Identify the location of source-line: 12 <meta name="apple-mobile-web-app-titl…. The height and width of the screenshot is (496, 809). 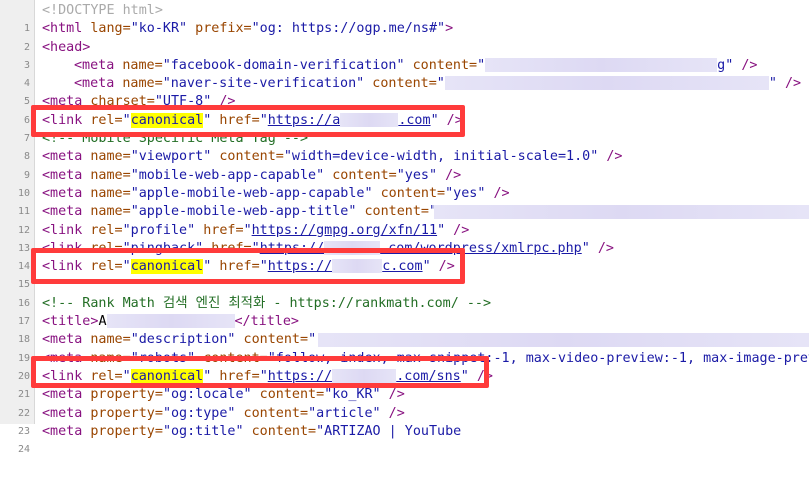
(404, 219).